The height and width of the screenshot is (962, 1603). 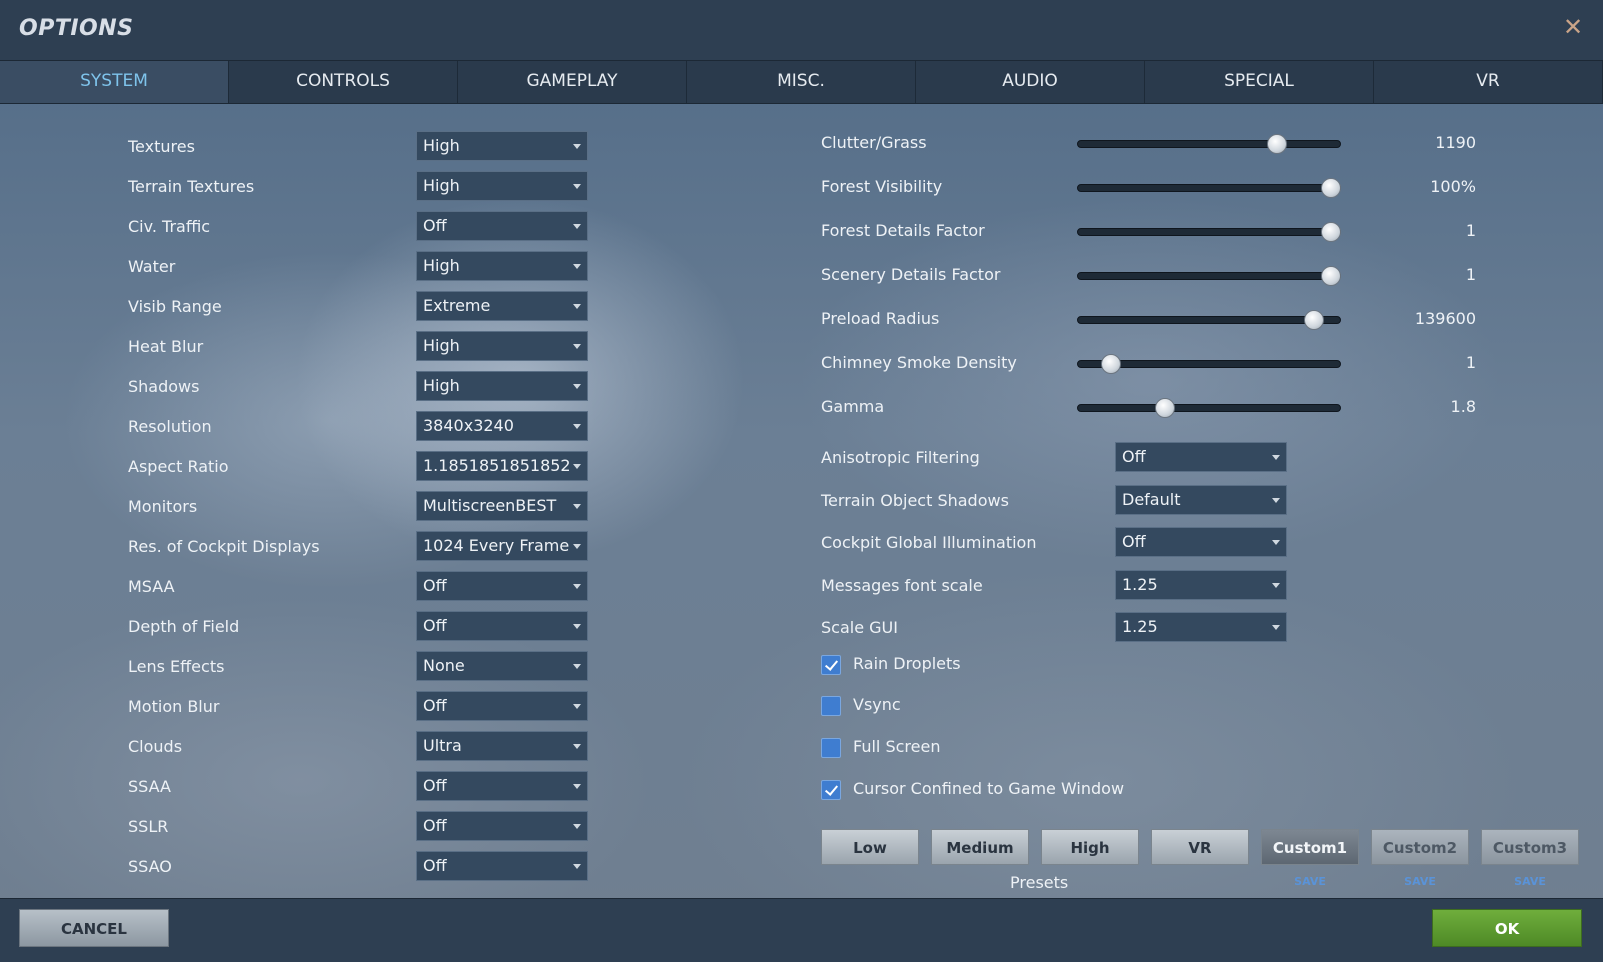 I want to click on dropdown-cockpit-global-illumination: Off, so click(x=1201, y=542).